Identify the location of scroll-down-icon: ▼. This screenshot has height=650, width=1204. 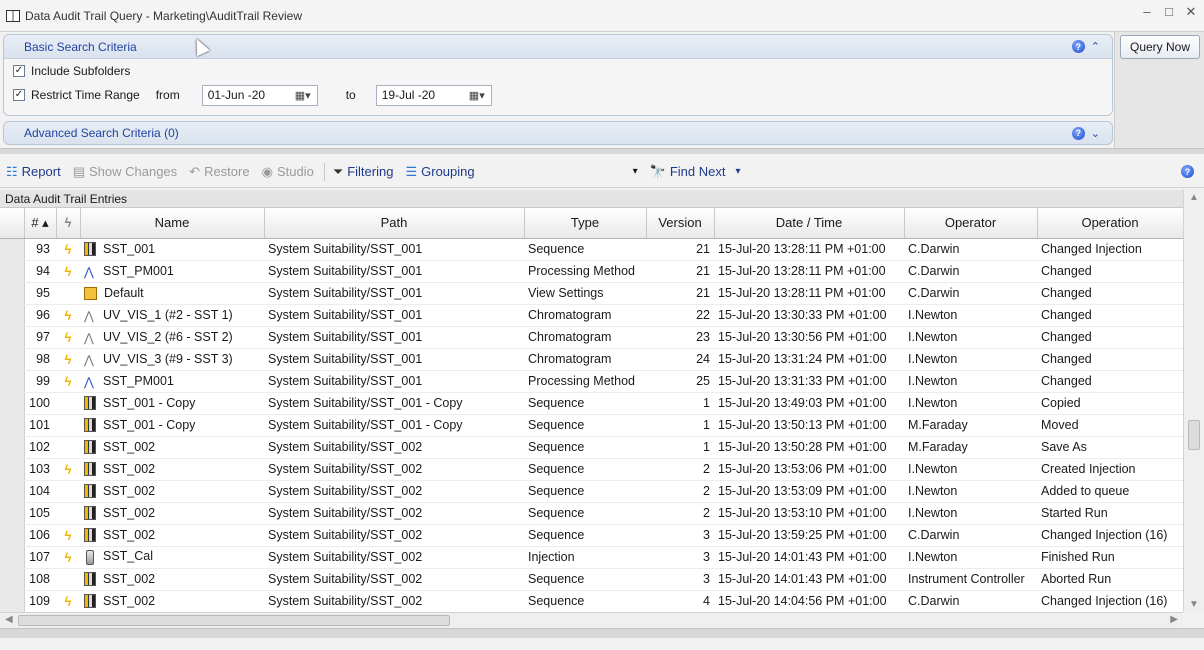
(1194, 604).